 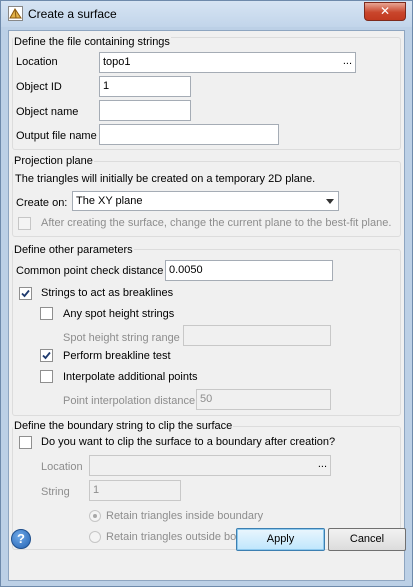 What do you see at coordinates (109, 201) in the screenshot?
I see `create-on-value: The XY plane` at bounding box center [109, 201].